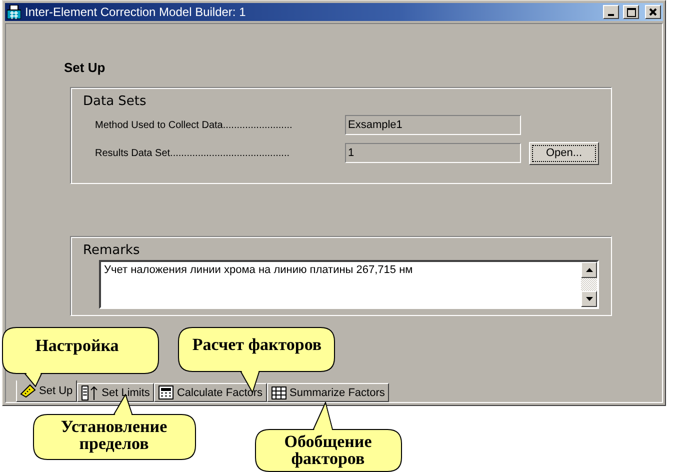 The height and width of the screenshot is (472, 674). What do you see at coordinates (589, 299) in the screenshot?
I see `scroll-down-icon` at bounding box center [589, 299].